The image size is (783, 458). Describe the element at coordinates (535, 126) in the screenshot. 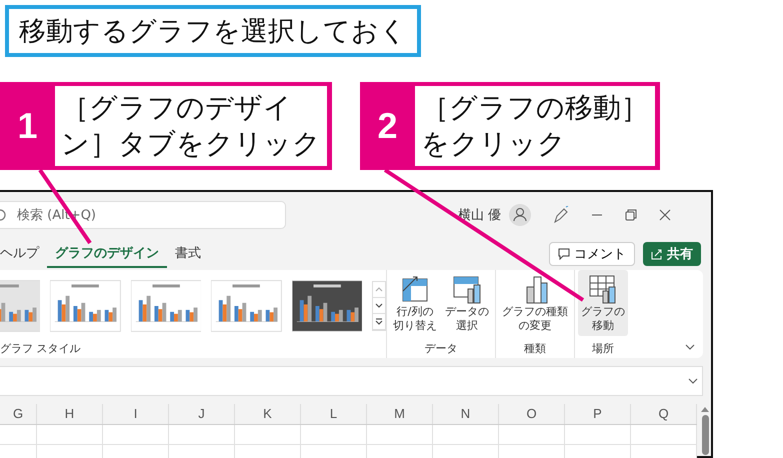

I see `step-instruction: ［グラフの移動］ をクリック` at that location.